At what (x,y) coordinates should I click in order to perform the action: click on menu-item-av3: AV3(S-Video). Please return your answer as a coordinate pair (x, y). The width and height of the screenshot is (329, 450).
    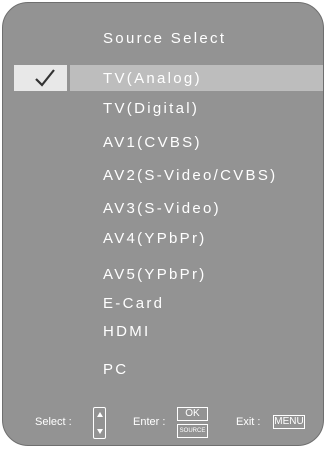
    Looking at the image, I should click on (163, 209).